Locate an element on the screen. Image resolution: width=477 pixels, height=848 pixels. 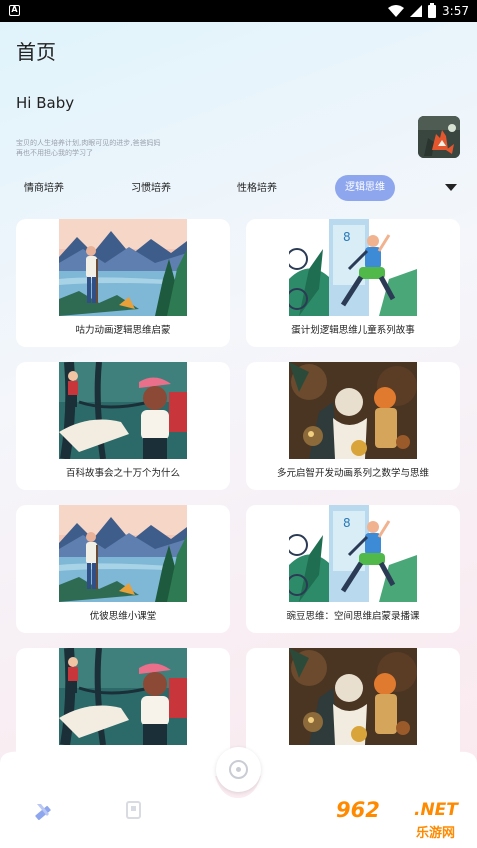
avatar is located at coordinates (439, 137).